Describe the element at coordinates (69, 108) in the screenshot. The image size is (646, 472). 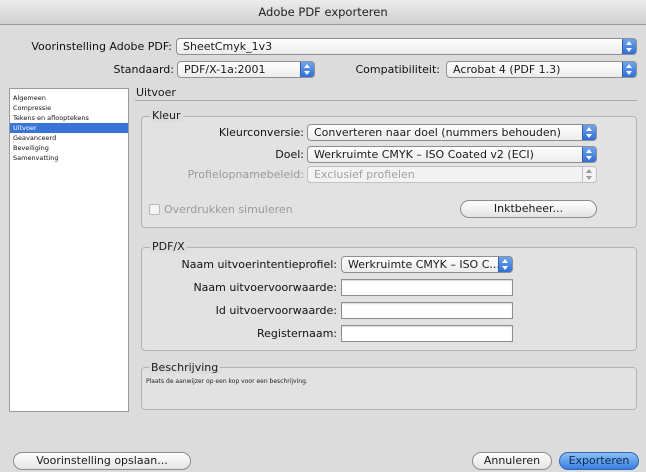
I see `sidebar-item-compressie: Compressie` at that location.